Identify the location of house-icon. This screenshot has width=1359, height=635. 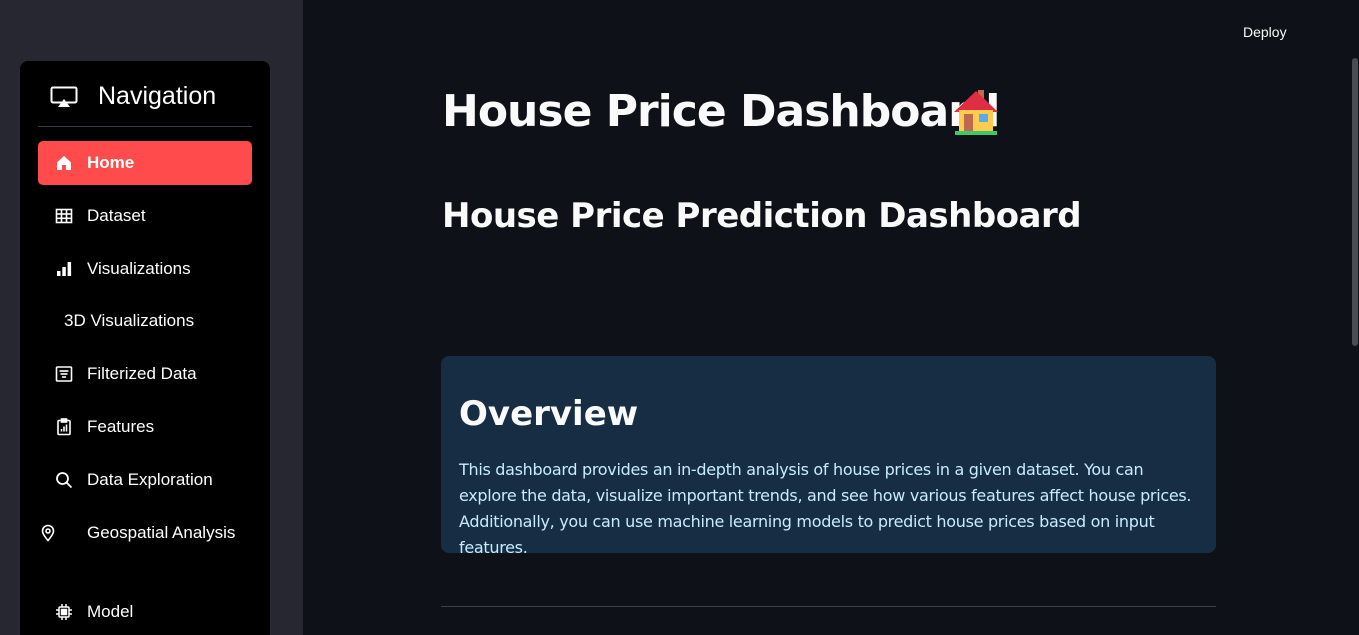
(976, 112).